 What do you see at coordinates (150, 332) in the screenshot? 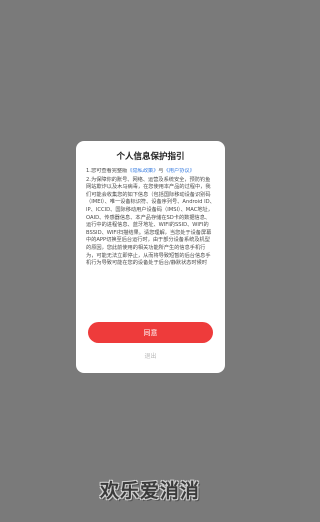
I see `agree-button: 同意` at bounding box center [150, 332].